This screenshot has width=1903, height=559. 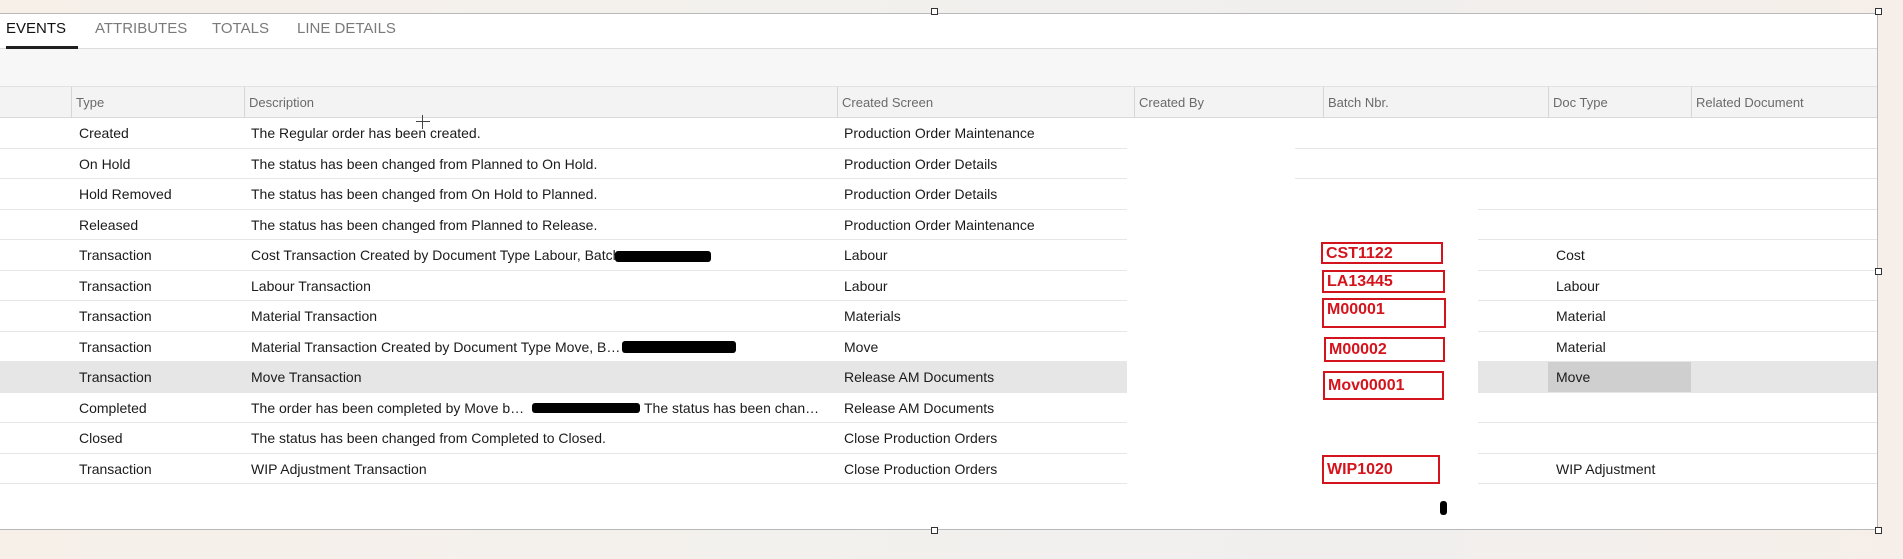 I want to click on batch-annotation: LA13445, so click(x=1383, y=281).